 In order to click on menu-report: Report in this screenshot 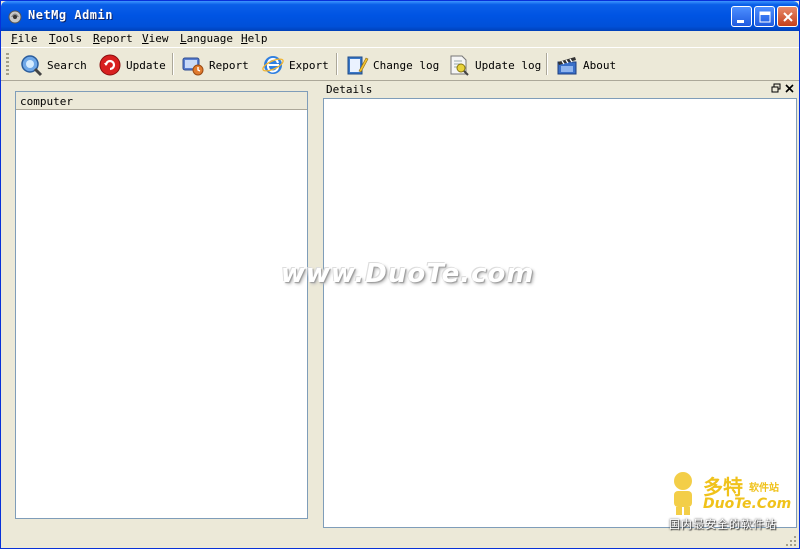, I will do `click(113, 38)`.